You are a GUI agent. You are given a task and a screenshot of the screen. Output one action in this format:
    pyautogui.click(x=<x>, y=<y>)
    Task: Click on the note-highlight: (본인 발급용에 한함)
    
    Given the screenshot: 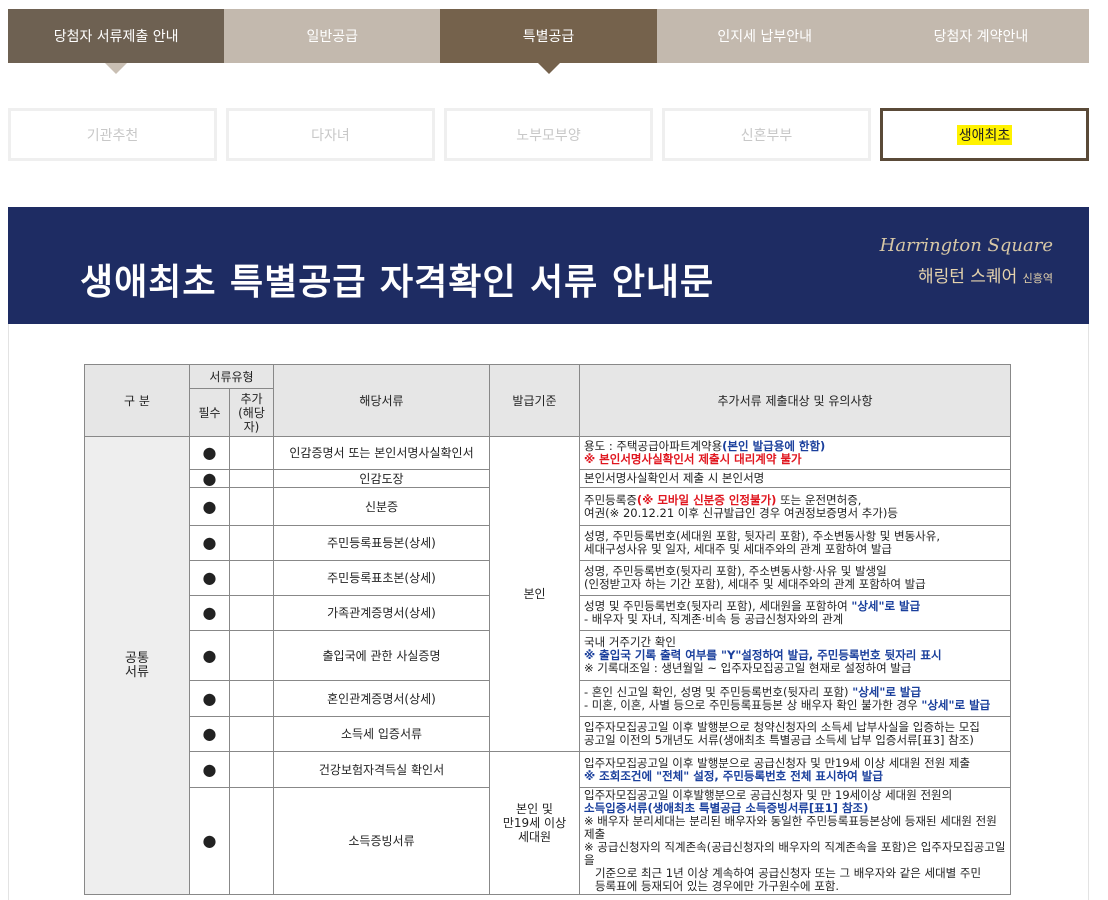 What is the action you would take?
    pyautogui.click(x=774, y=446)
    